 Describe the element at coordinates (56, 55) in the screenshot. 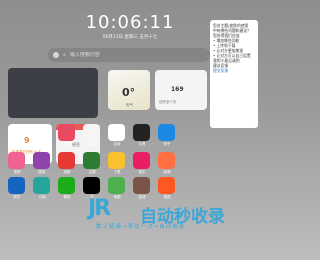

I see `search-engine-icon` at that location.